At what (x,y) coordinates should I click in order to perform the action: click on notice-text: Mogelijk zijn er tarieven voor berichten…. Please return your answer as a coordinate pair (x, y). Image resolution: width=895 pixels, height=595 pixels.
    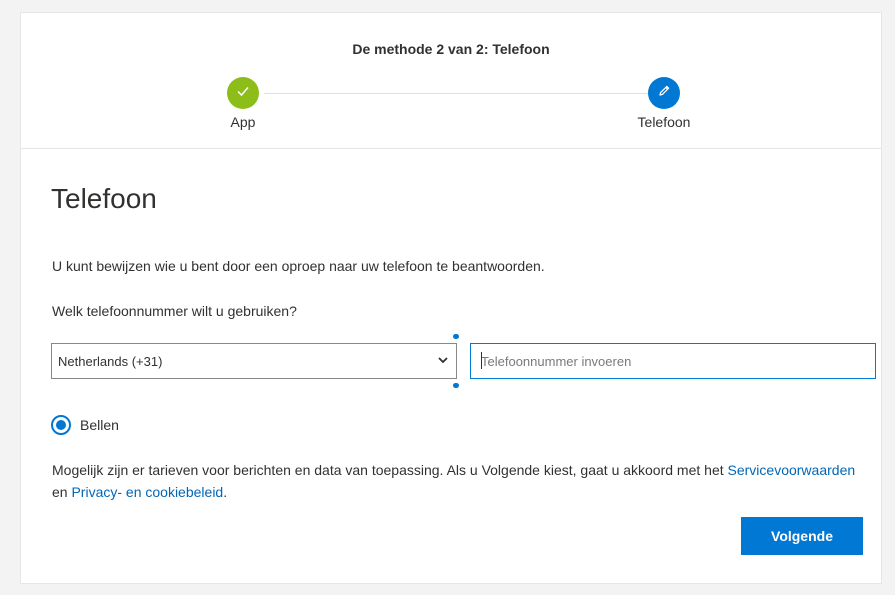
    Looking at the image, I should click on (388, 470).